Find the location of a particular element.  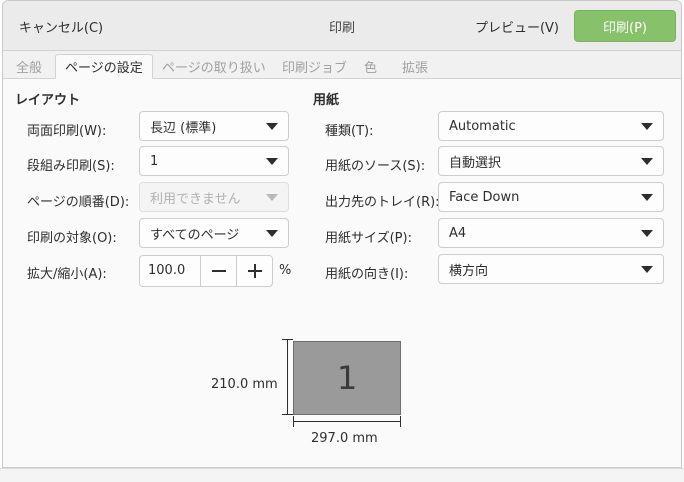

print-button: 印刷(P) is located at coordinates (625, 26).